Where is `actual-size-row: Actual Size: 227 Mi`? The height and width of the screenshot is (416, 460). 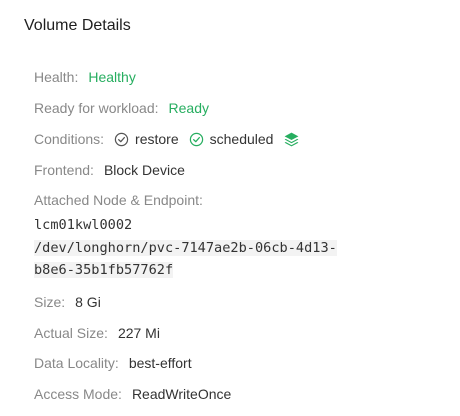
actual-size-row: Actual Size: 227 Mi is located at coordinates (97, 333).